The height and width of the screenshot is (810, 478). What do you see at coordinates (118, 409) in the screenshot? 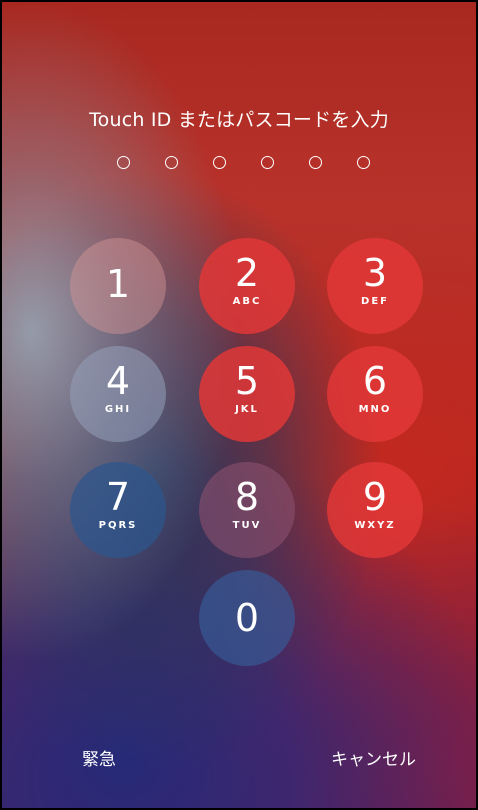
I see `key-letters: GHI` at bounding box center [118, 409].